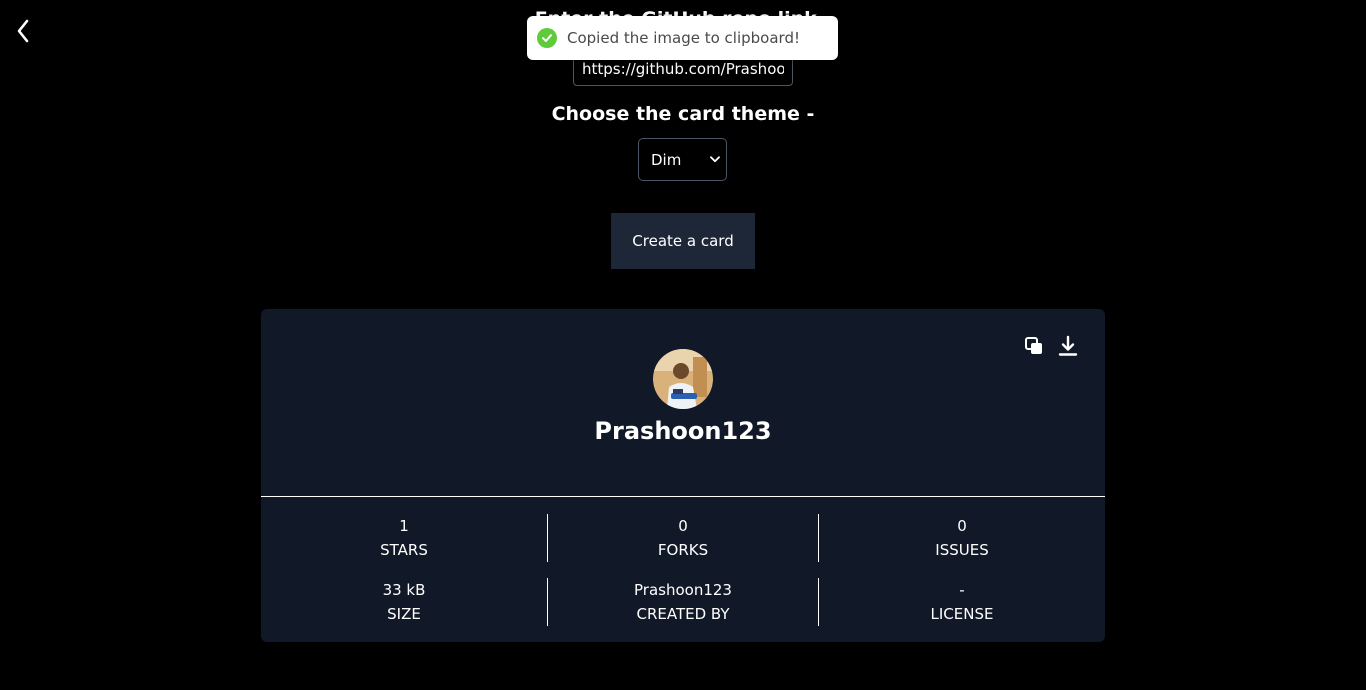 The width and height of the screenshot is (1366, 690). I want to click on check-circle-icon, so click(547, 38).